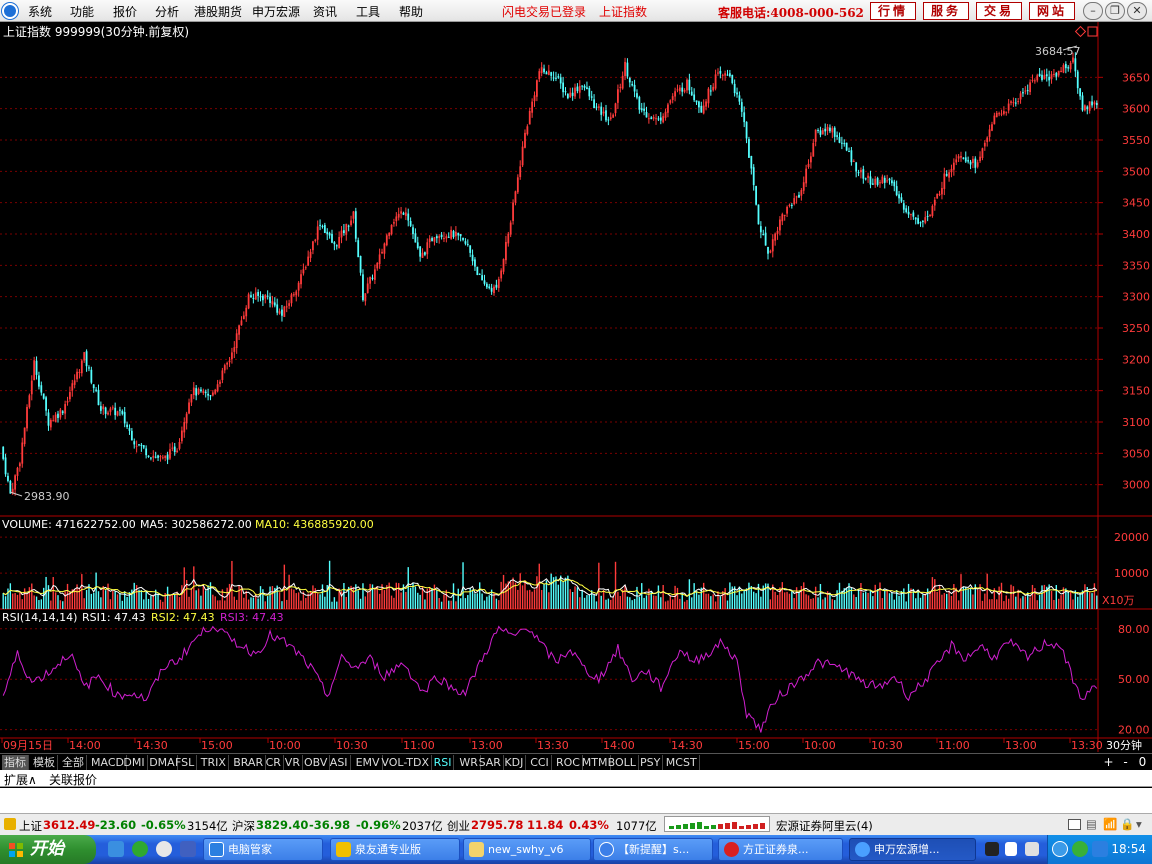 The height and width of the screenshot is (864, 1152). What do you see at coordinates (1127, 824) in the screenshot?
I see `lock-icon: 🔒` at bounding box center [1127, 824].